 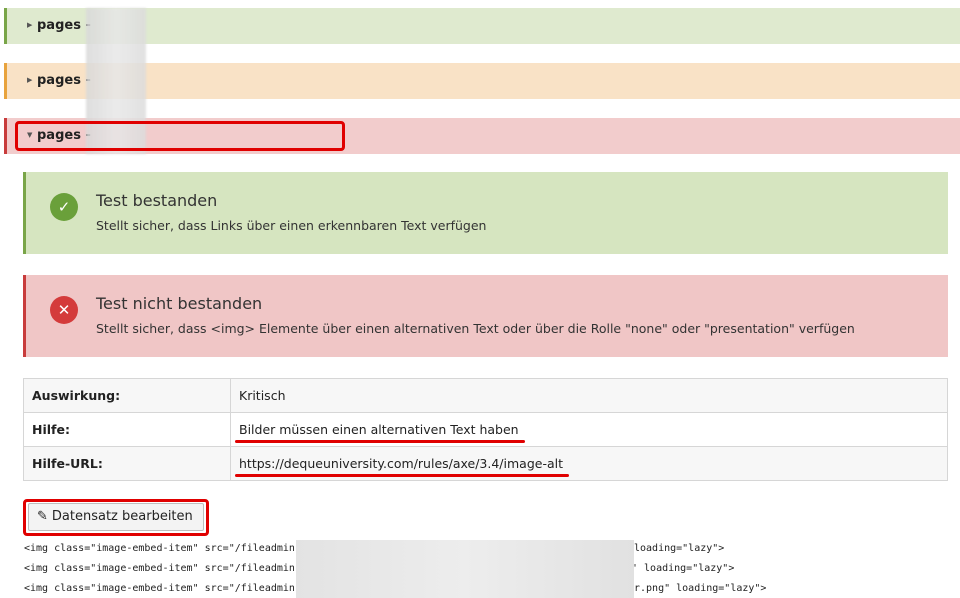 What do you see at coordinates (179, 303) in the screenshot?
I see `result-failed-title: Test nicht bestanden` at bounding box center [179, 303].